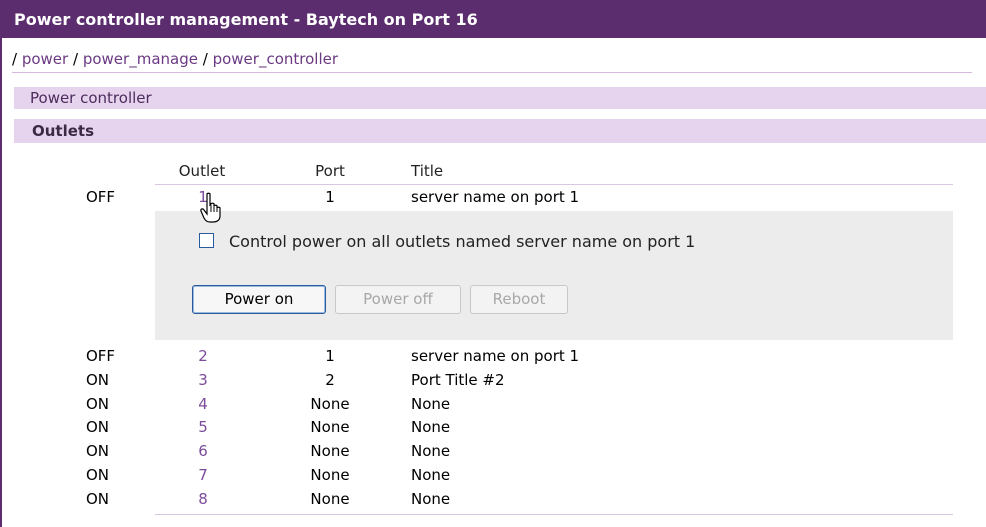  I want to click on outlet-title: Port Title #2, so click(458, 380).